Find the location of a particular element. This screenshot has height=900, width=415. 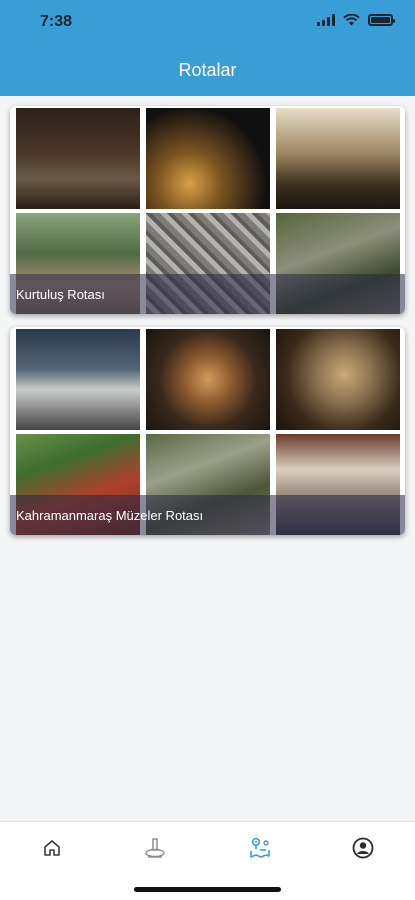

profile-icon is located at coordinates (363, 848).